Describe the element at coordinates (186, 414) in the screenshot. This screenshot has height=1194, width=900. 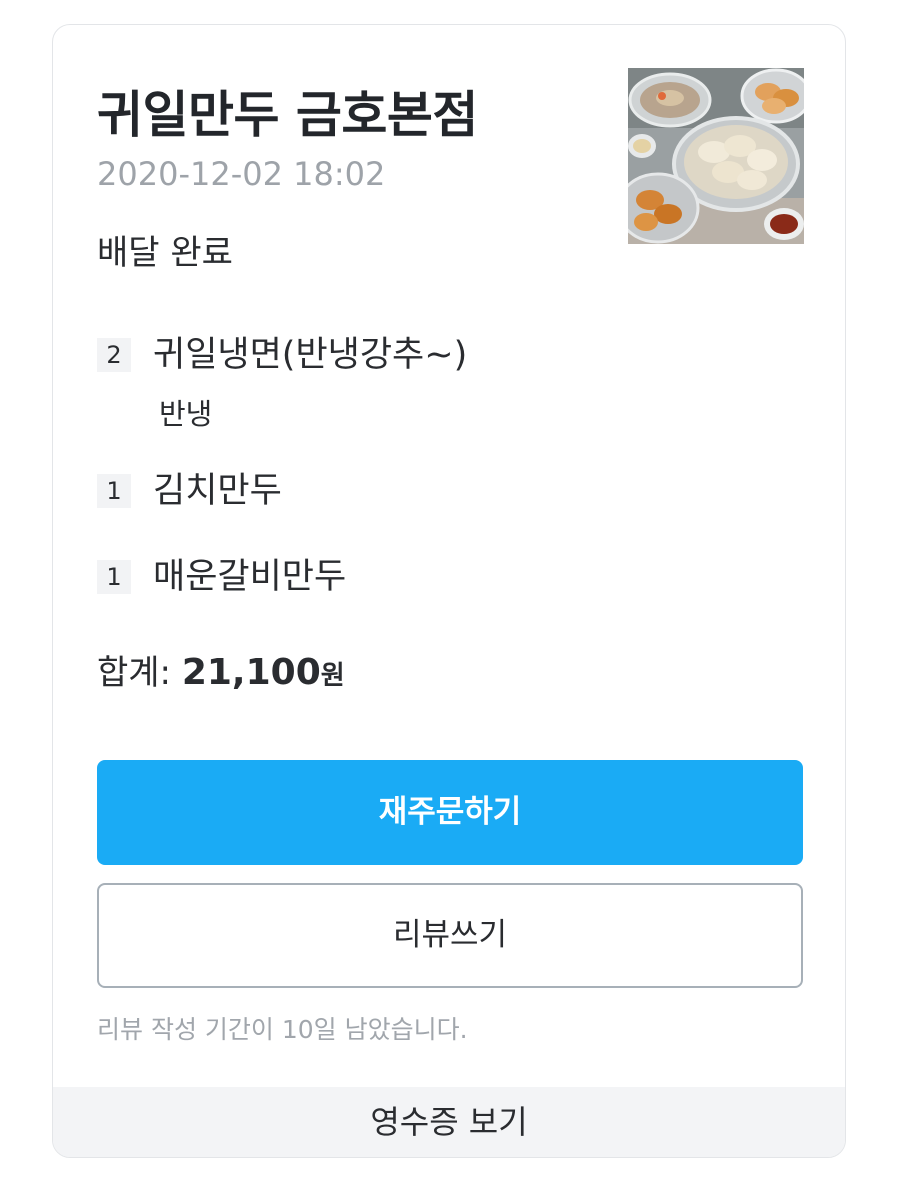
I see `item-option: 반냉` at that location.